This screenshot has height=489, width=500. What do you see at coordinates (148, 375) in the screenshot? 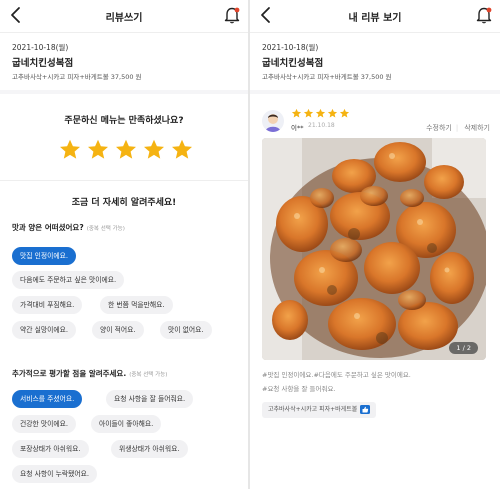
I see `extra-hint: (중복 선택 가능)` at bounding box center [148, 375].